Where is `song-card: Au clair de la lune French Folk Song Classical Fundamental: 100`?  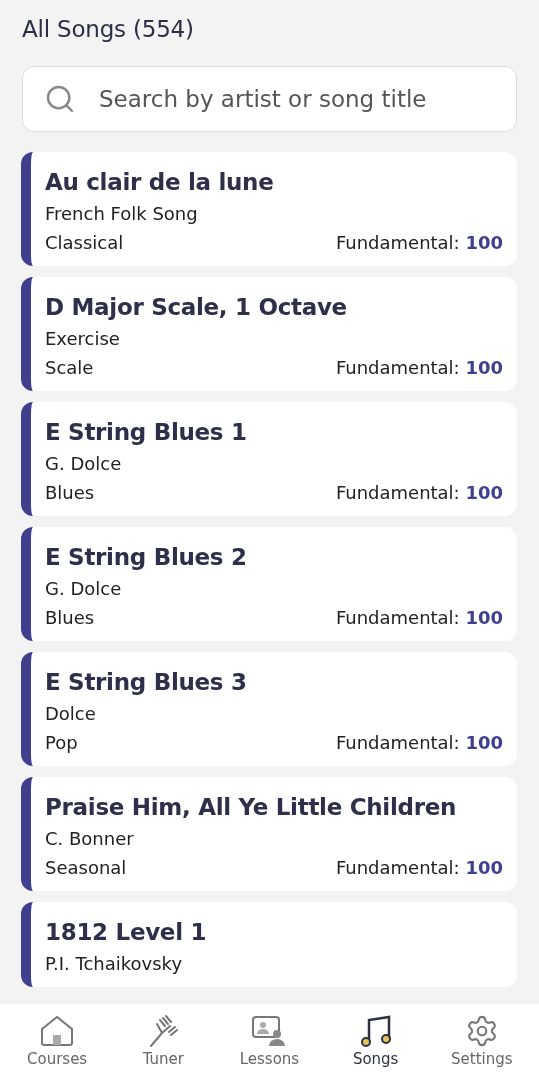 song-card: Au clair de la lune French Folk Song Classical Fundamental: 100 is located at coordinates (269, 209).